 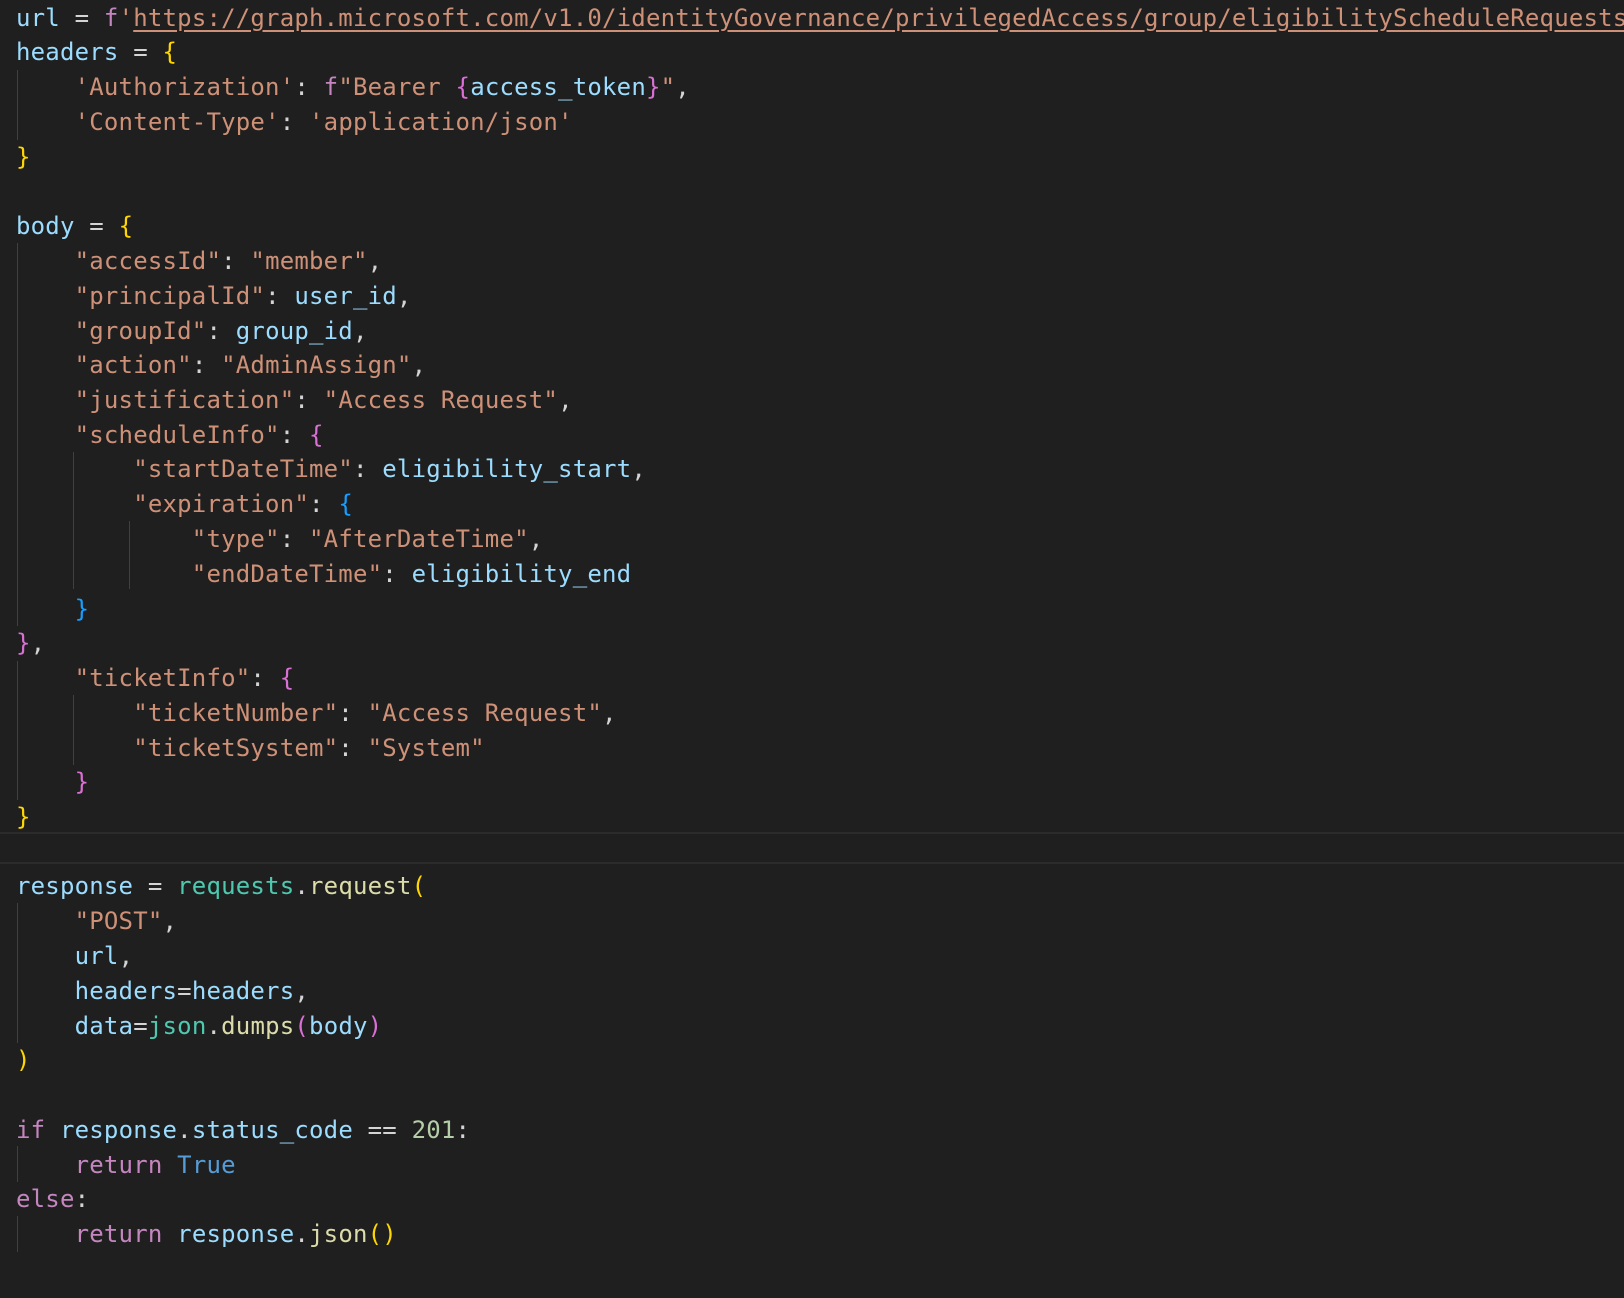 I want to click on code-line: 'Content-Type': 'application/json', so click(x=294, y=122).